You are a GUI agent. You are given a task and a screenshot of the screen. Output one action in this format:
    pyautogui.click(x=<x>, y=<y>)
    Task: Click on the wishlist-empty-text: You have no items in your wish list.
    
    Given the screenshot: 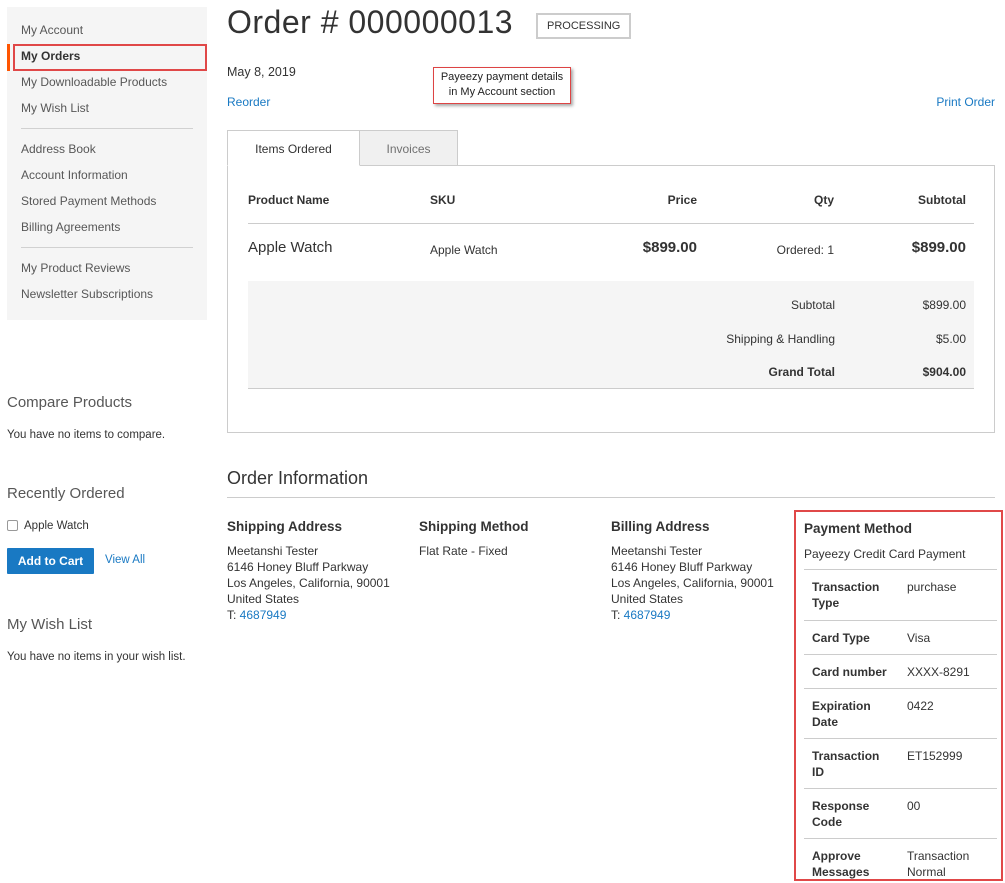 What is the action you would take?
    pyautogui.click(x=96, y=657)
    